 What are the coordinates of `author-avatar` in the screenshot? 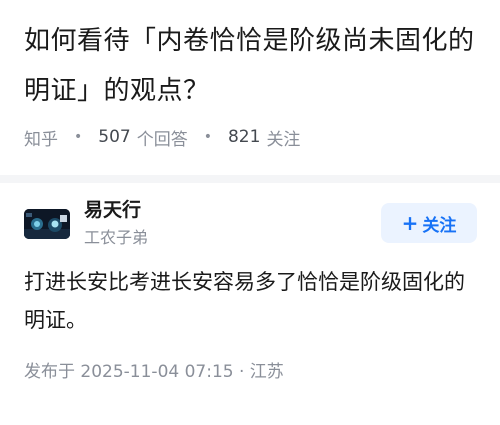 It's located at (47, 224).